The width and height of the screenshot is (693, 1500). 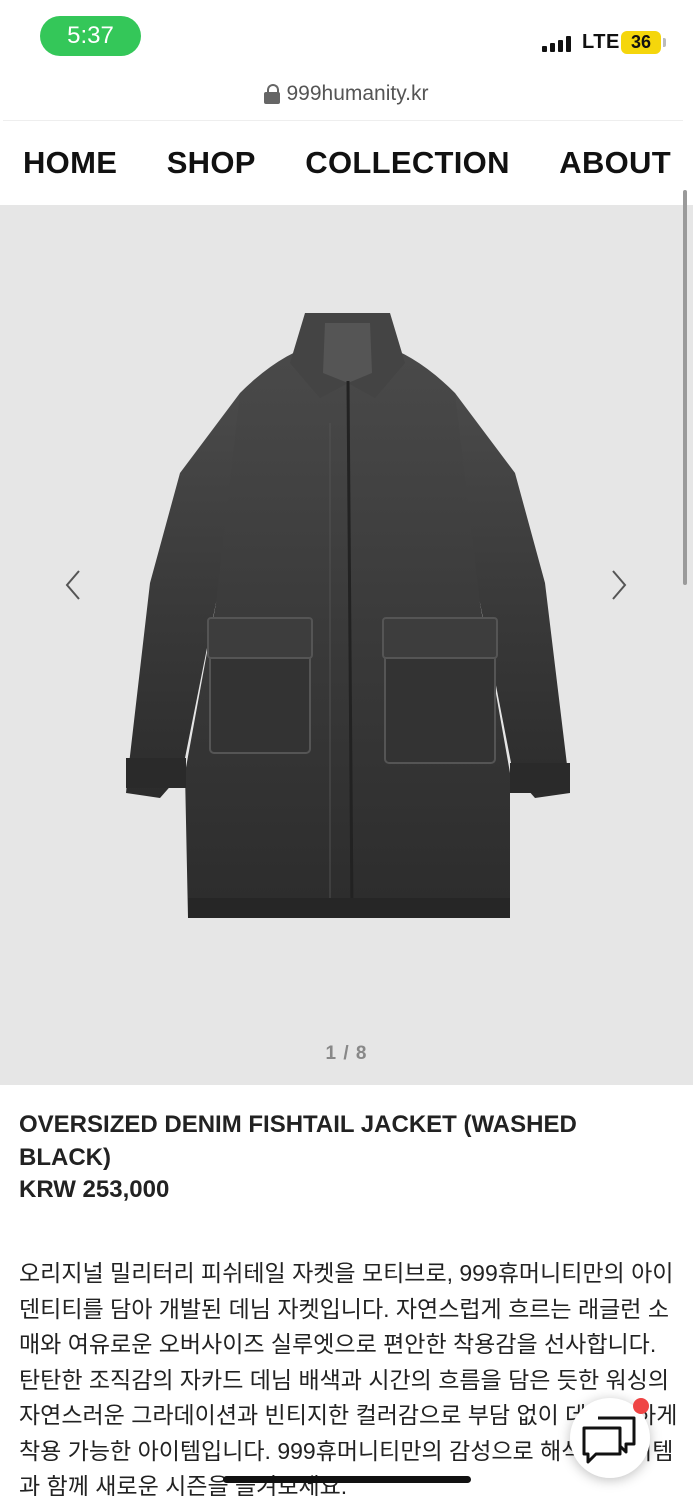 I want to click on main-nav: HOME SHOP COLLECTION ABOUT, so click(x=343, y=162).